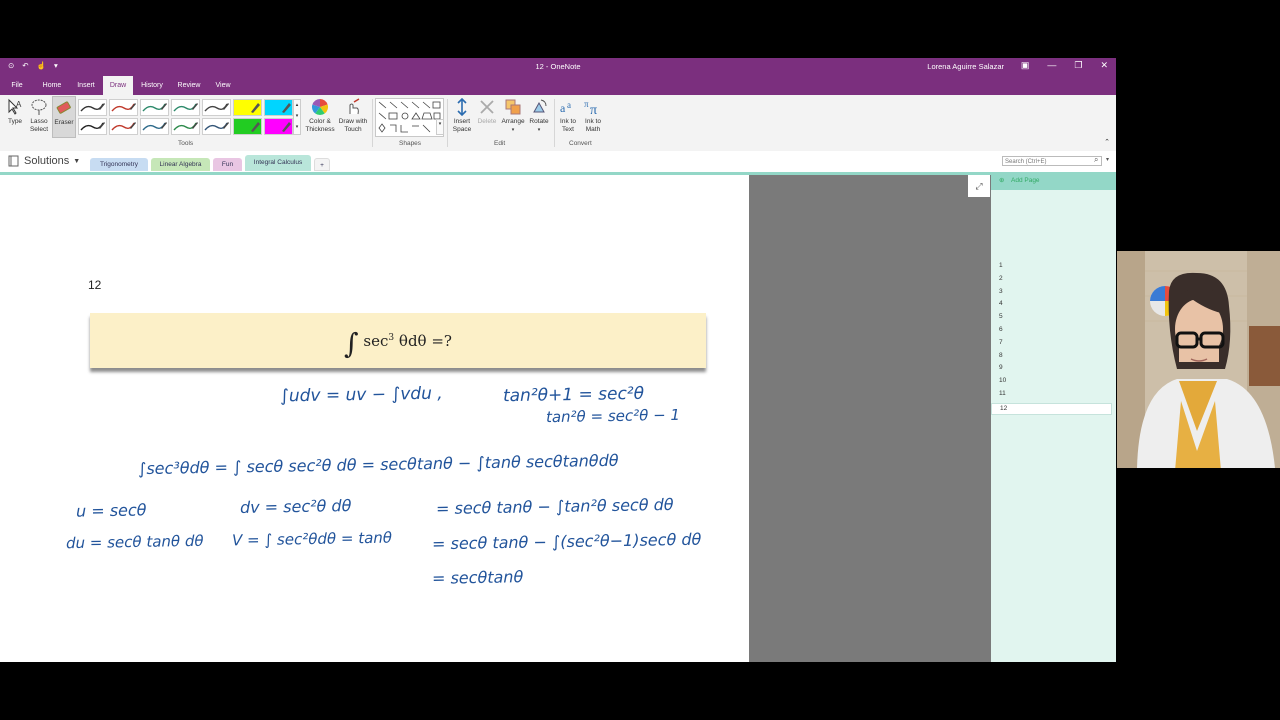 Image resolution: width=1280 pixels, height=720 pixels. Describe the element at coordinates (63, 107) in the screenshot. I see `eraser-icon` at that location.